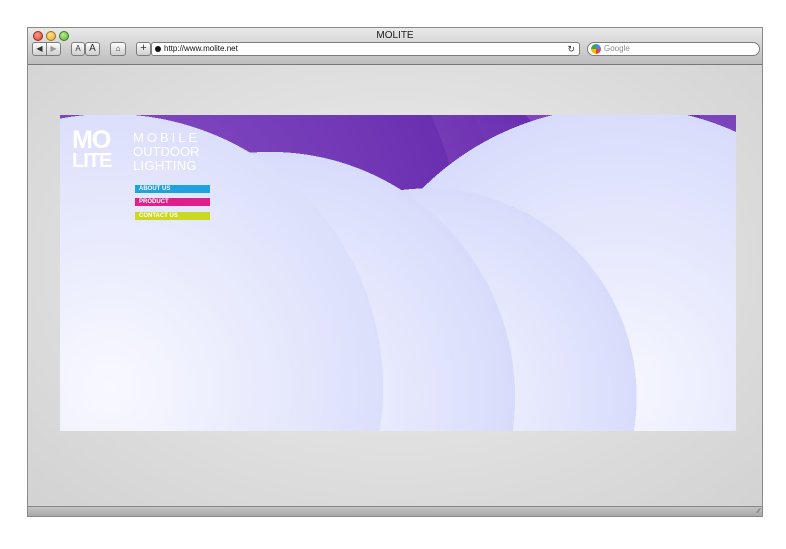  What do you see at coordinates (395, 35) in the screenshot?
I see `window-title: MOLITE` at bounding box center [395, 35].